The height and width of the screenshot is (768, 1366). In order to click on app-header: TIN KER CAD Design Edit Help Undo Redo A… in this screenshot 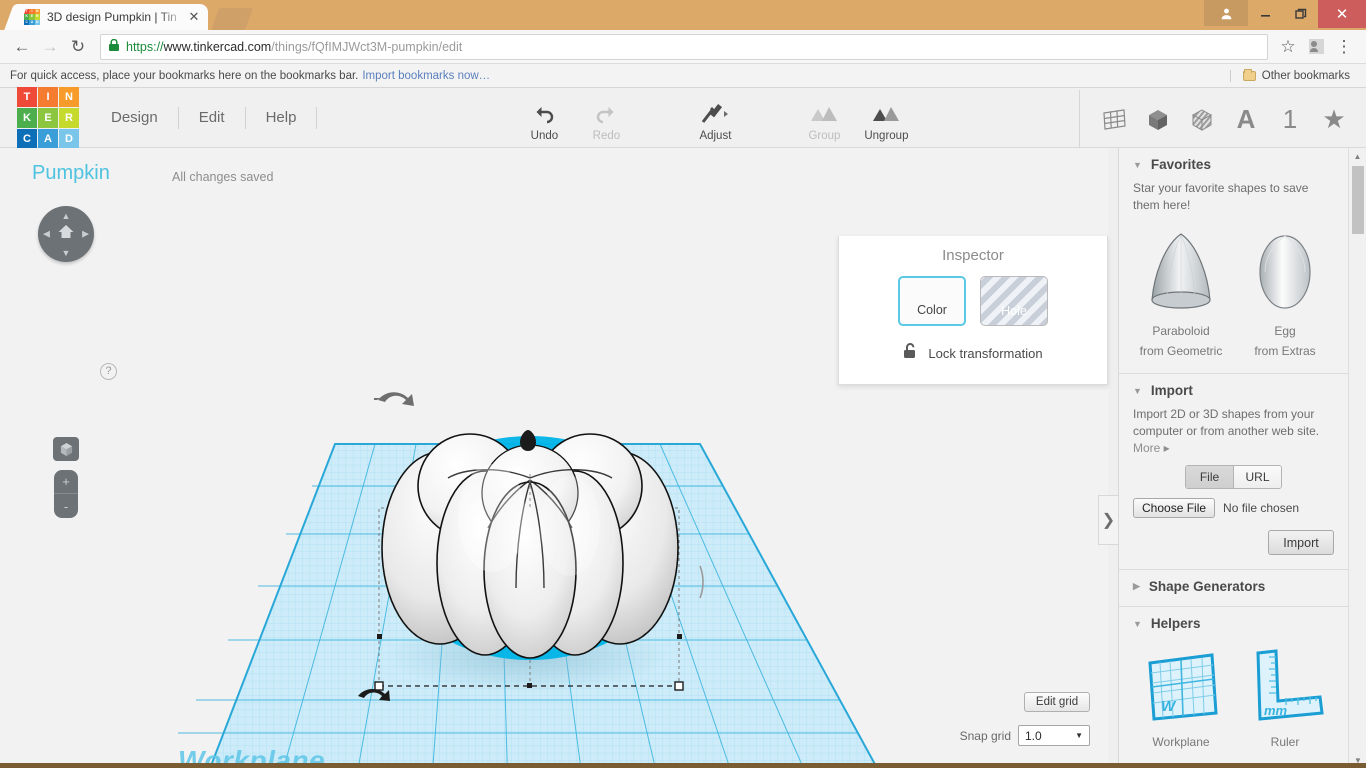, I will do `click(683, 118)`.